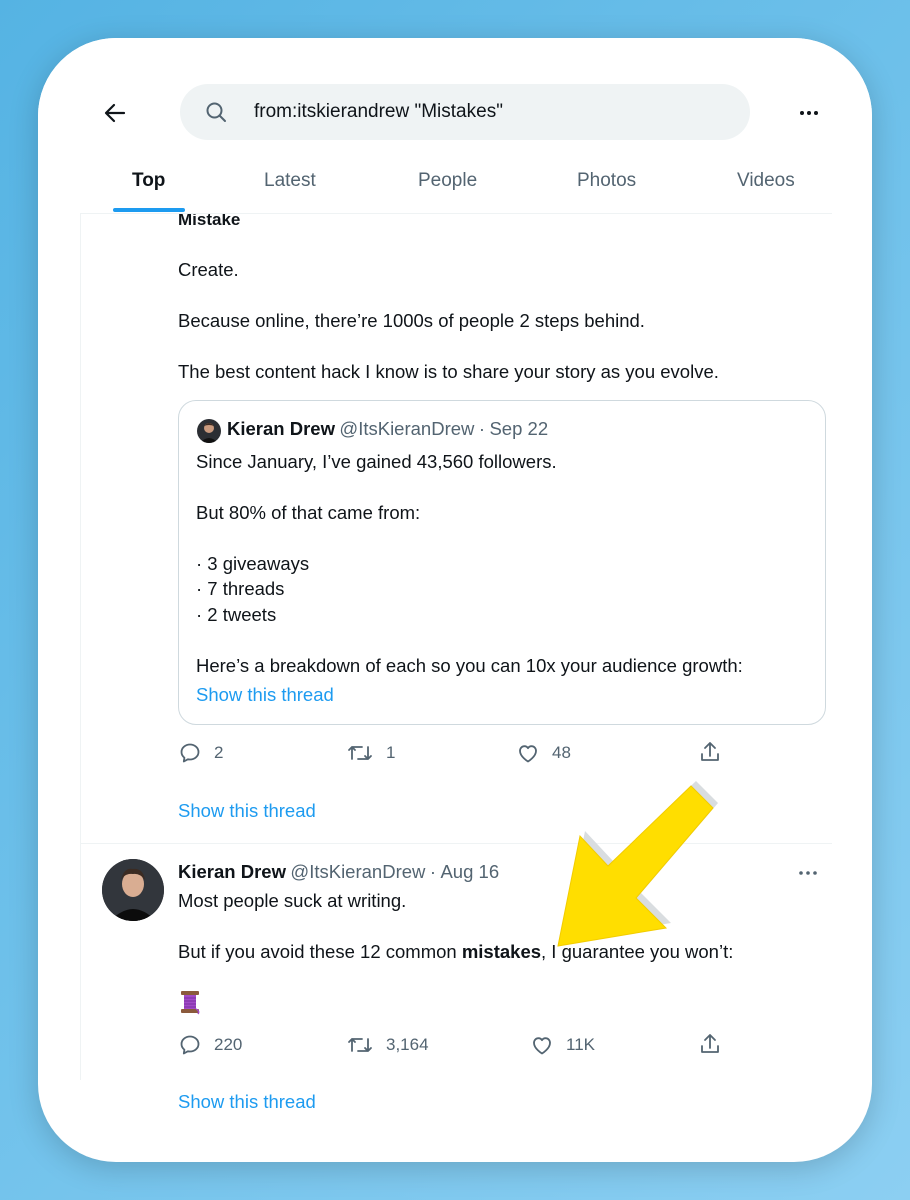  What do you see at coordinates (407, 1044) in the screenshot?
I see `retweet-count: 3,164` at bounding box center [407, 1044].